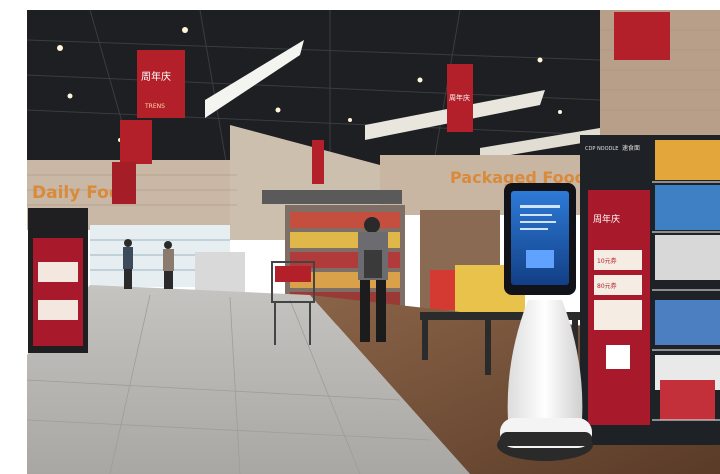  I want to click on snack-display-red, so click(442, 290).